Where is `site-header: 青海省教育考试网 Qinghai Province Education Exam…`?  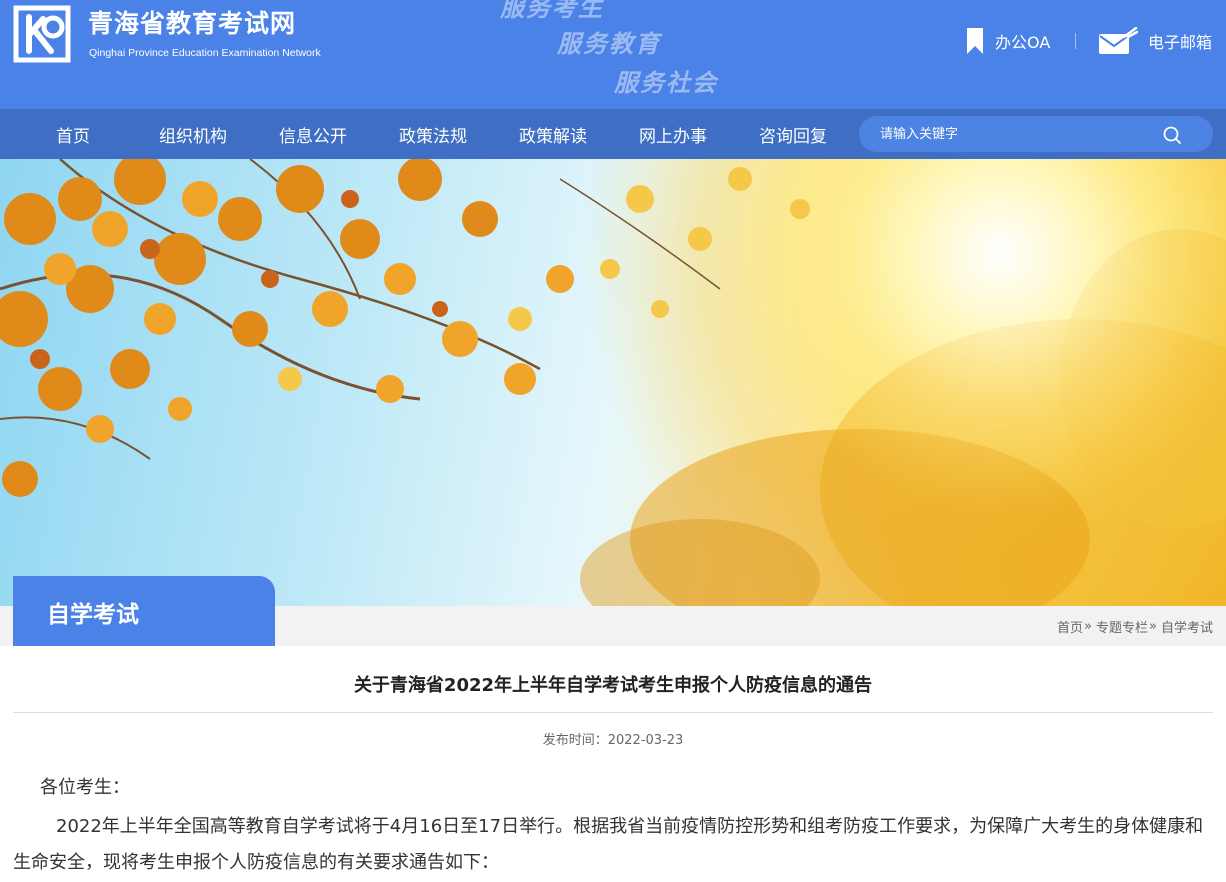
site-header: 青海省教育考试网 Qinghai Province Education Exam… is located at coordinates (613, 54).